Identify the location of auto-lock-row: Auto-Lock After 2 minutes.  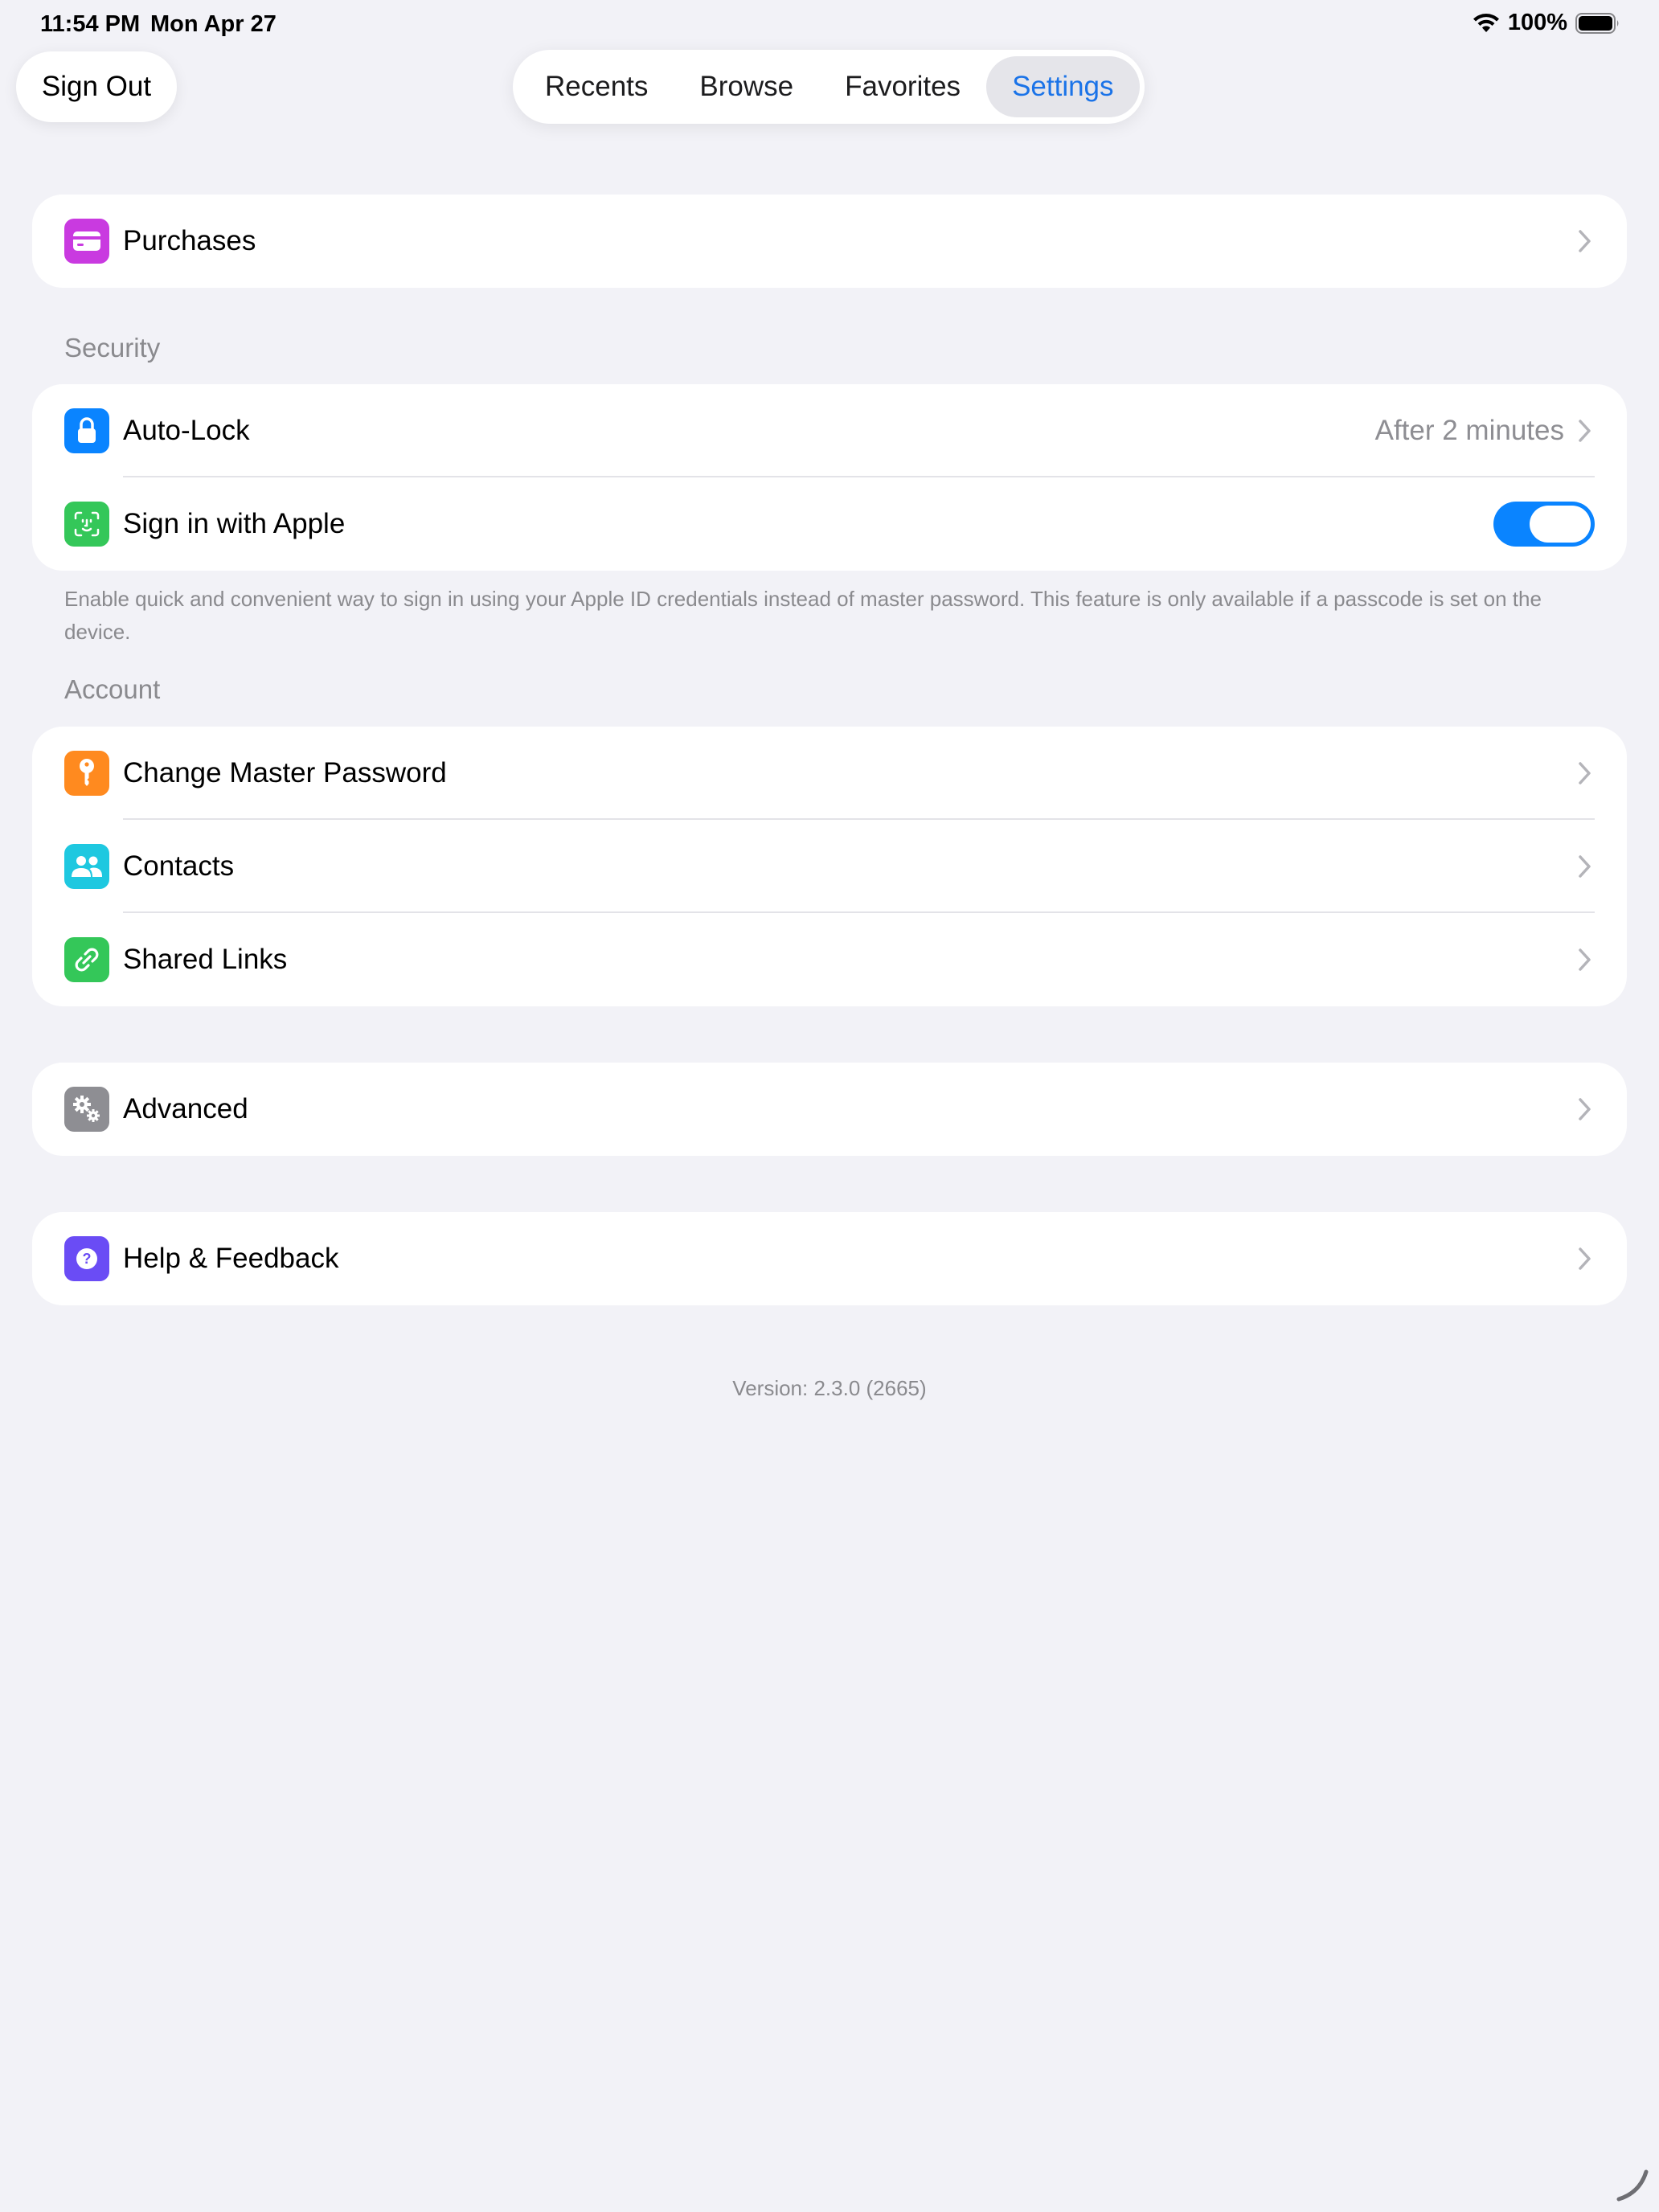
(829, 431).